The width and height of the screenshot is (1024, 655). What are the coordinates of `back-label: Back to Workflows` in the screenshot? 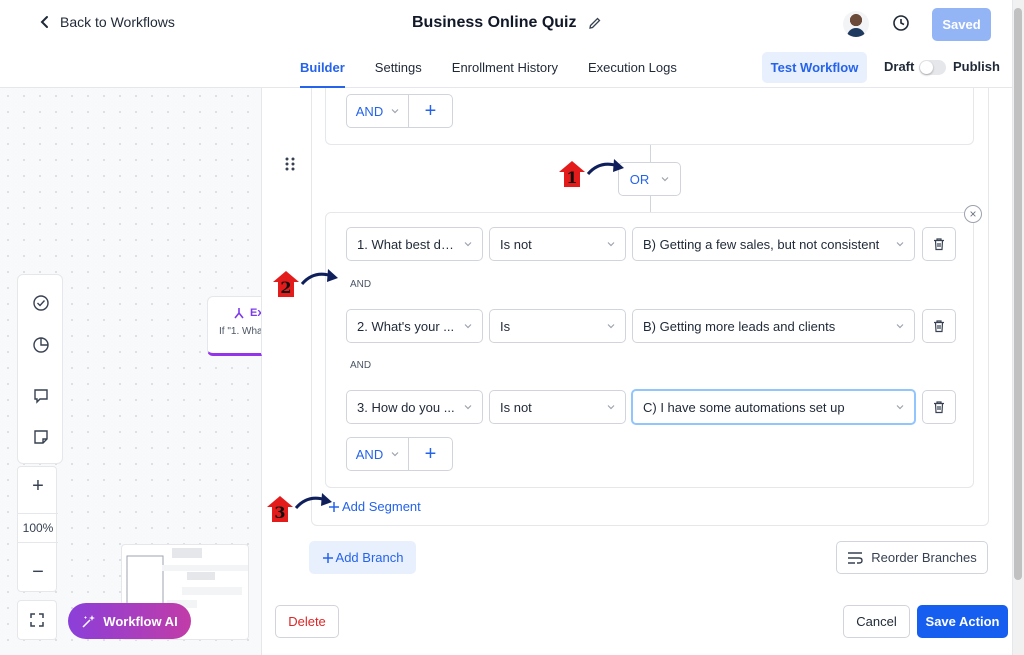 It's located at (117, 22).